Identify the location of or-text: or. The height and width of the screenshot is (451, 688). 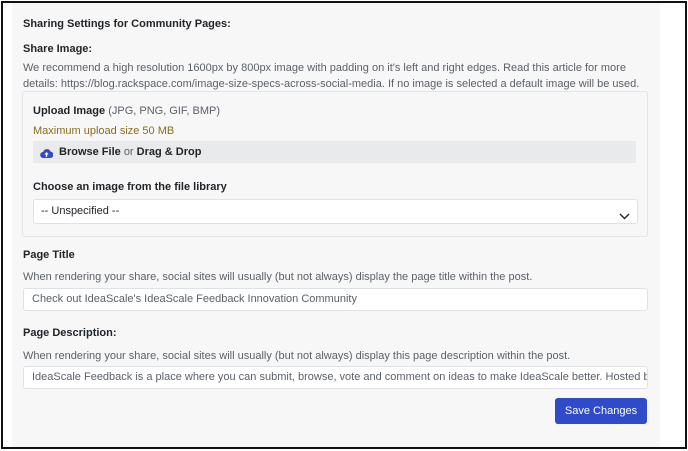
(128, 152).